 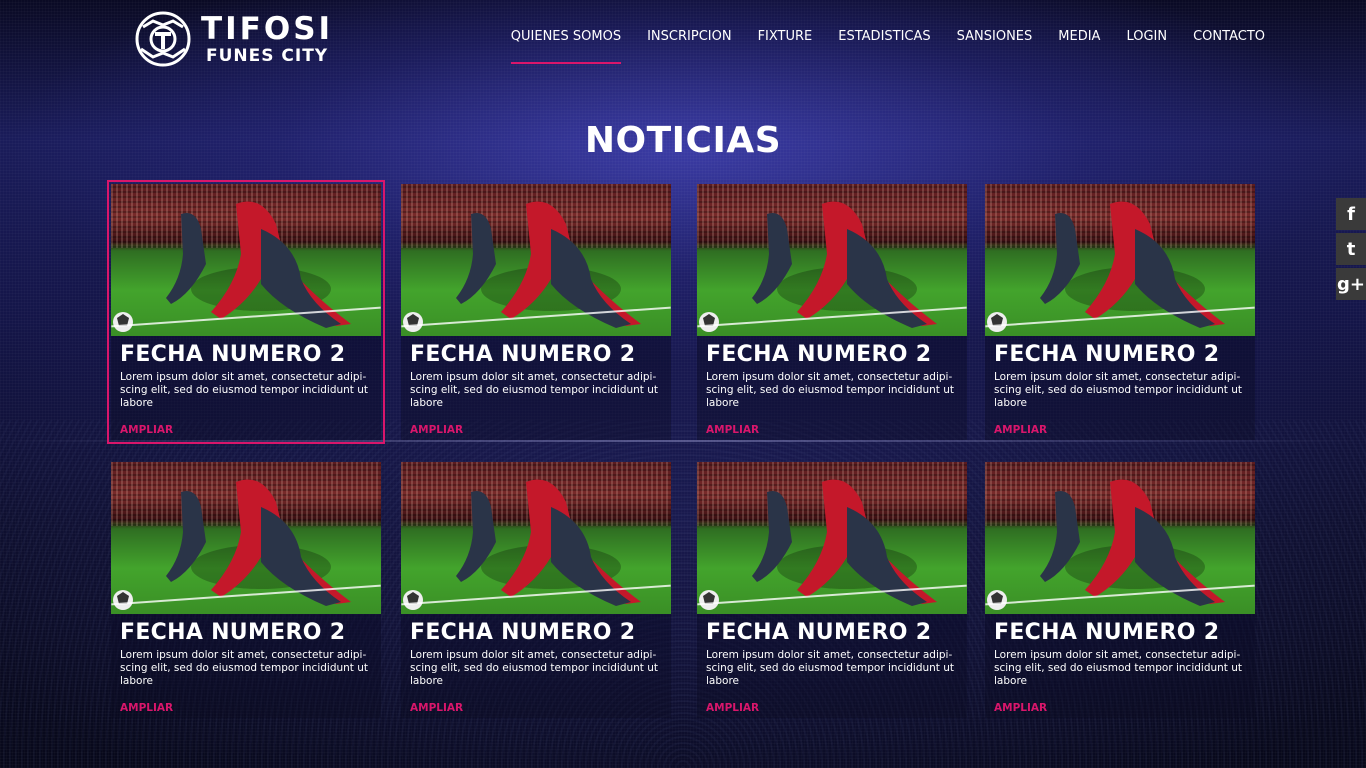 I want to click on logo-text: TIFOSI FUNES CITY, so click(x=267, y=38).